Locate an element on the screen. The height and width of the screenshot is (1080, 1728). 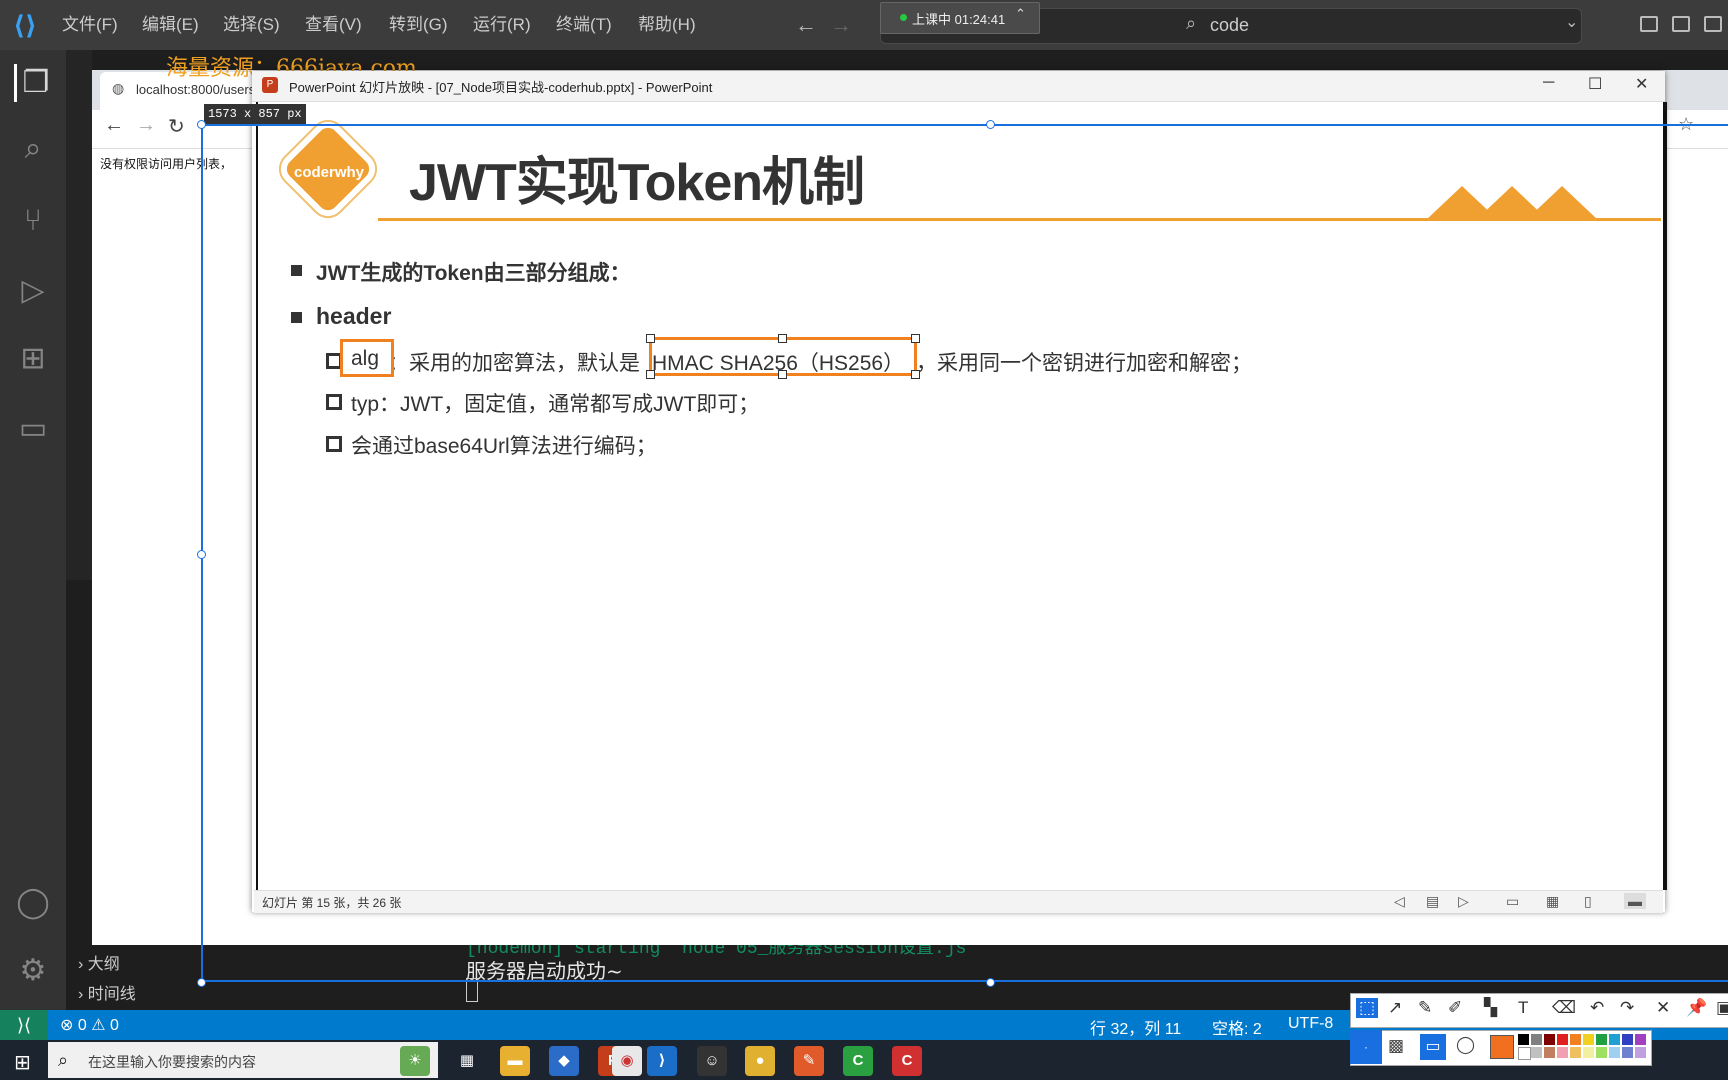
minimize-icon: ─ is located at coordinates (1548, 83).